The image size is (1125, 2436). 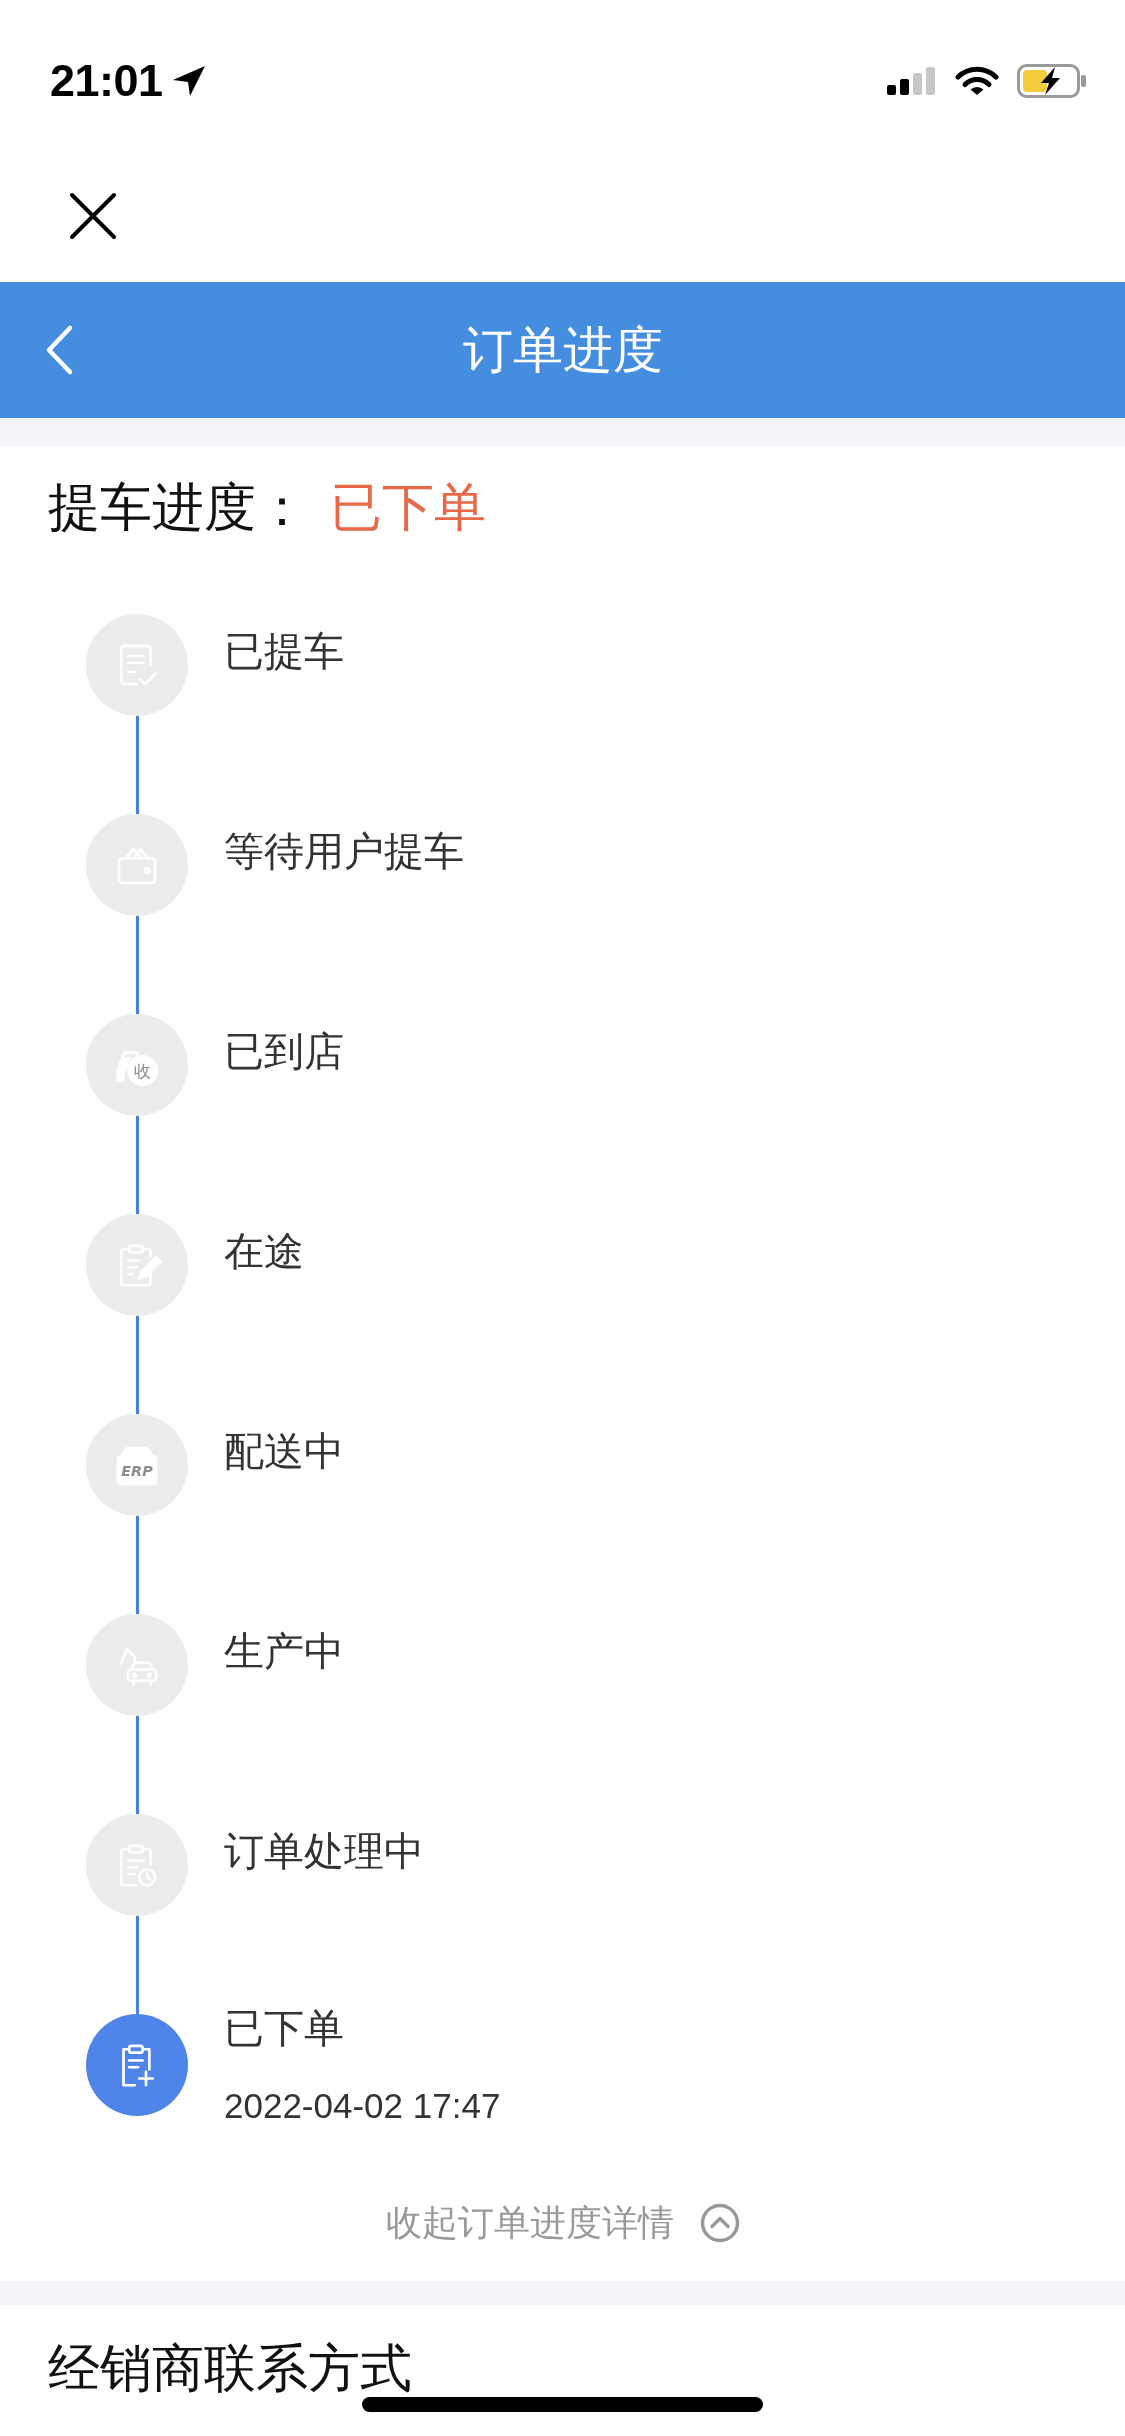 What do you see at coordinates (719, 2223) in the screenshot?
I see `chevron-up-icon` at bounding box center [719, 2223].